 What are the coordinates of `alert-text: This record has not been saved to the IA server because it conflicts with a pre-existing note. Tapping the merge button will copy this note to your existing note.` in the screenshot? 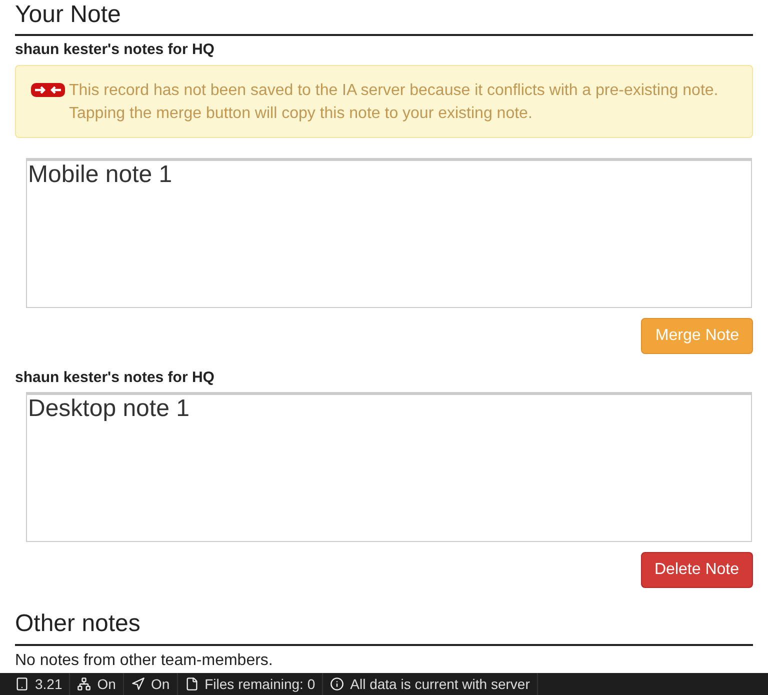 It's located at (394, 102).